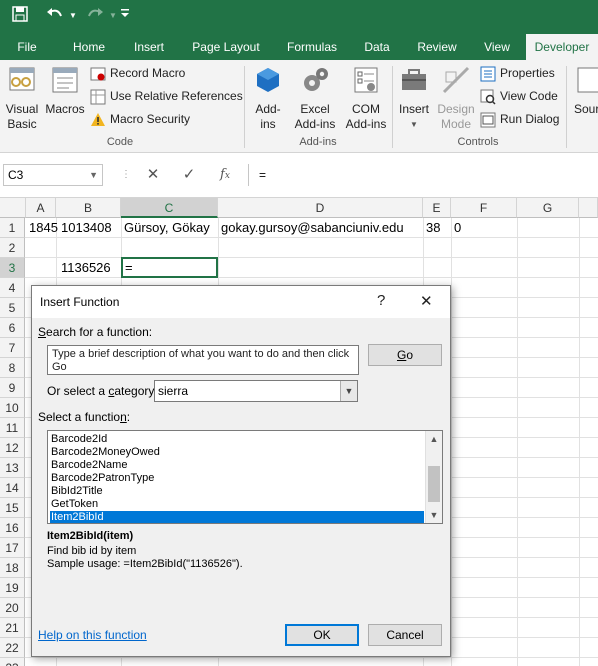 The image size is (598, 666). I want to click on undo-icon, so click(55, 16).